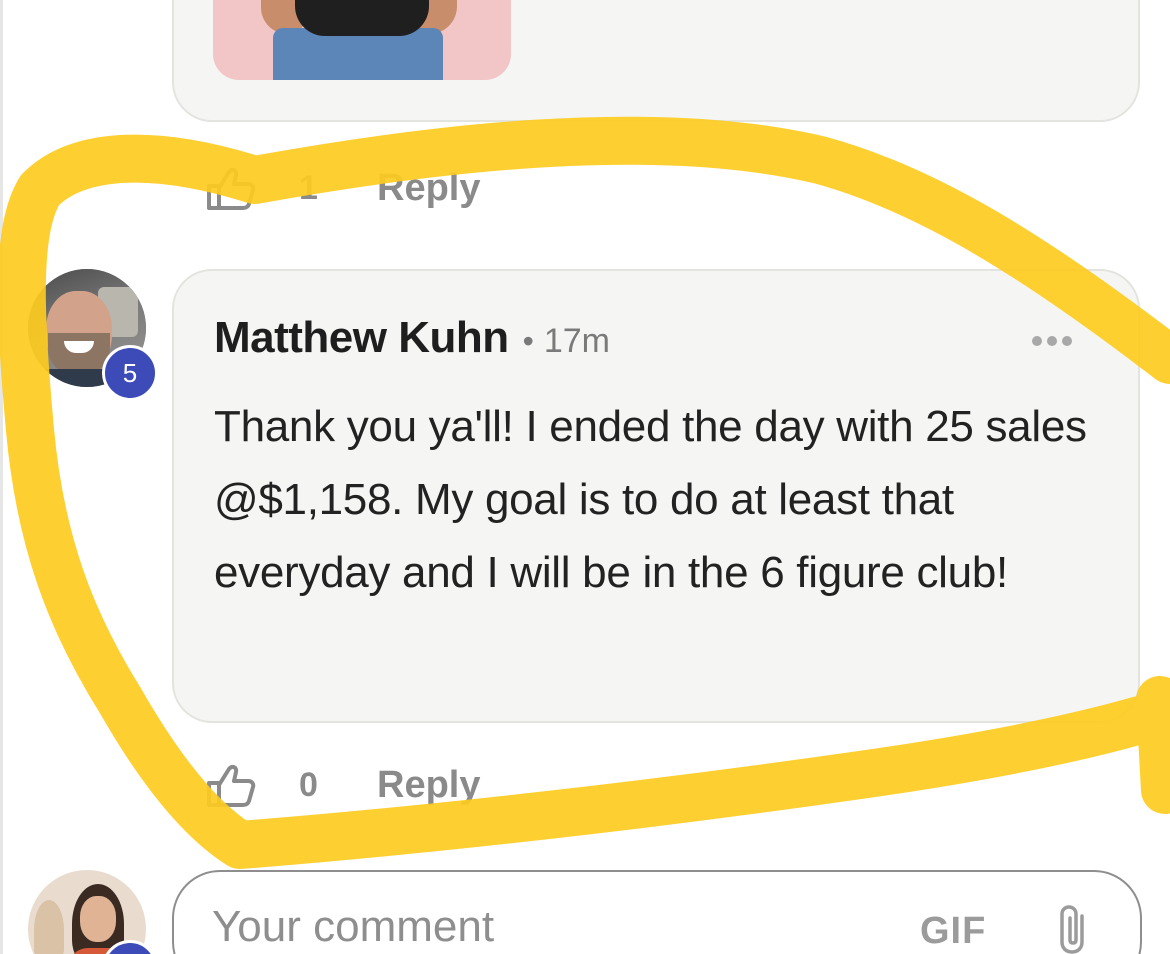 The height and width of the screenshot is (954, 1170). I want to click on previous-comment-image, so click(362, 40).